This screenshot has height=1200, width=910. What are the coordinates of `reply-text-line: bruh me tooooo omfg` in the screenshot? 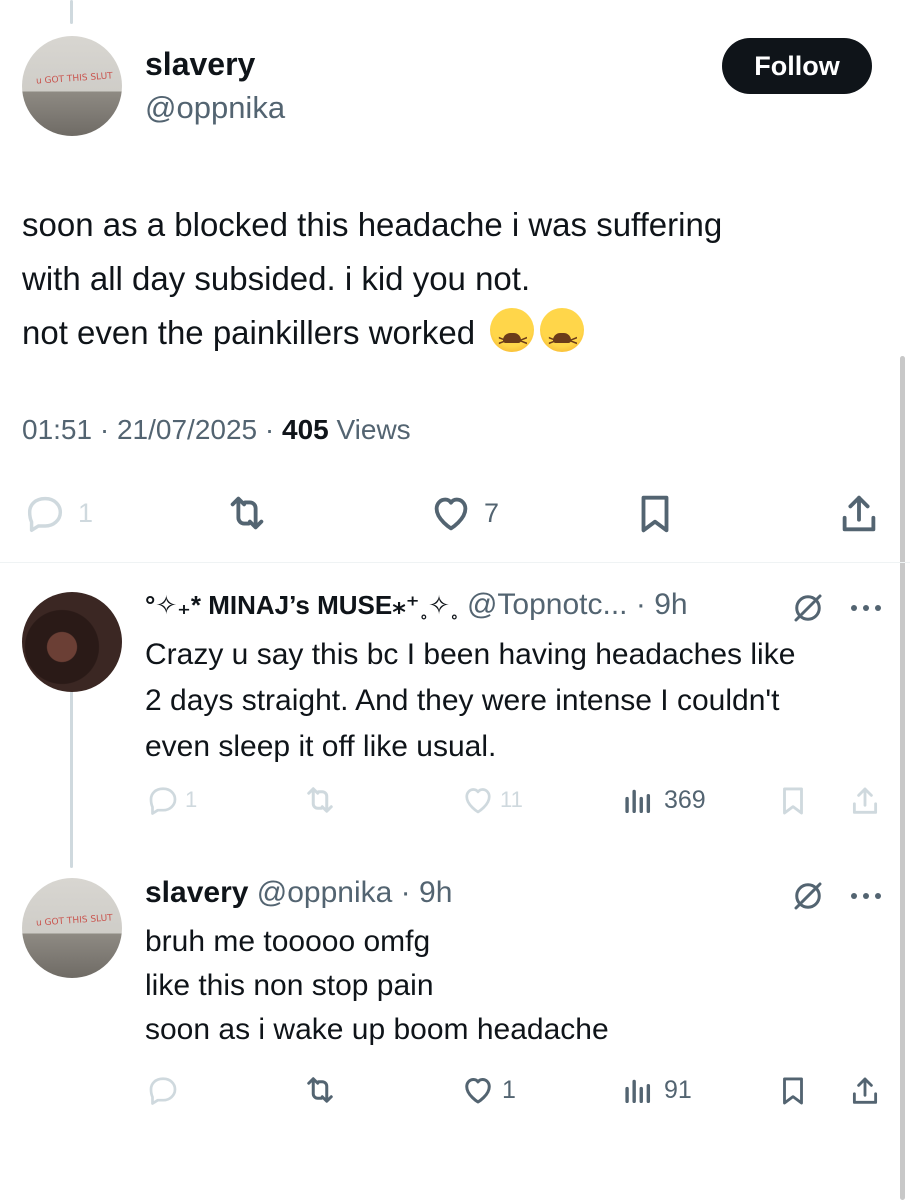 It's located at (288, 941).